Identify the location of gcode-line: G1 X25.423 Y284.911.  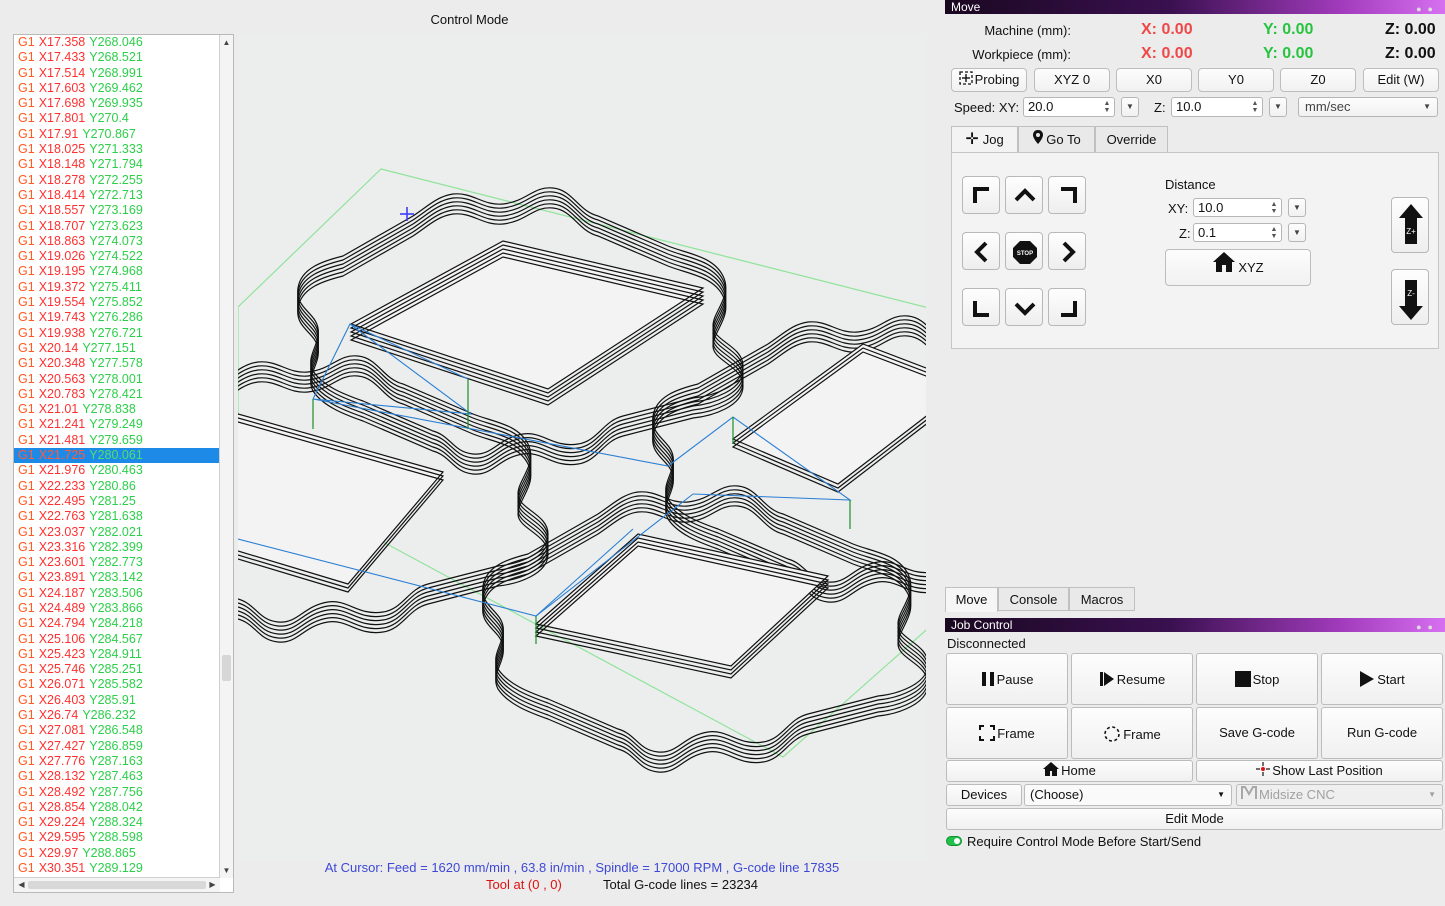
(117, 654).